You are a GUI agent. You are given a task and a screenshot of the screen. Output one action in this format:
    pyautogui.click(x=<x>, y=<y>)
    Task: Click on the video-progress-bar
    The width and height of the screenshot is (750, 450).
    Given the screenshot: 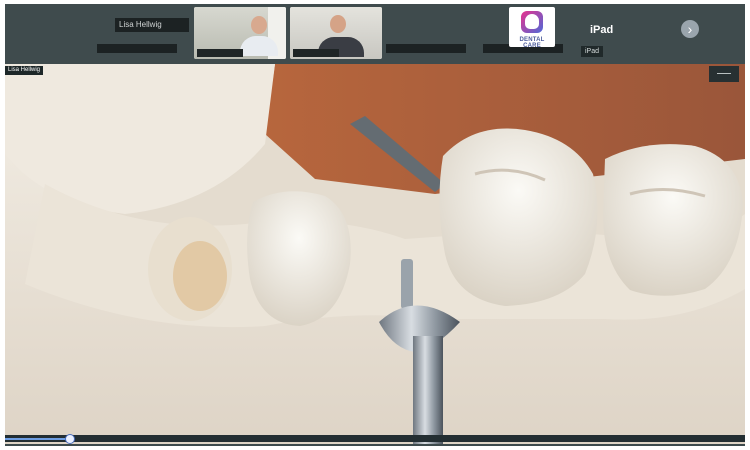 What is the action you would take?
    pyautogui.click(x=375, y=439)
    